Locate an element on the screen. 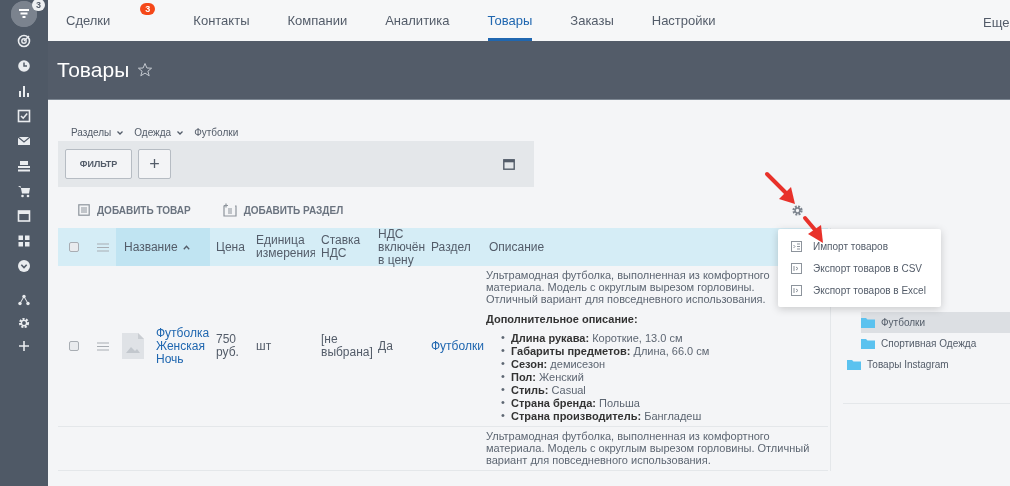 The width and height of the screenshot is (1010, 486). nav-tab: Настройки is located at coordinates (683, 20).